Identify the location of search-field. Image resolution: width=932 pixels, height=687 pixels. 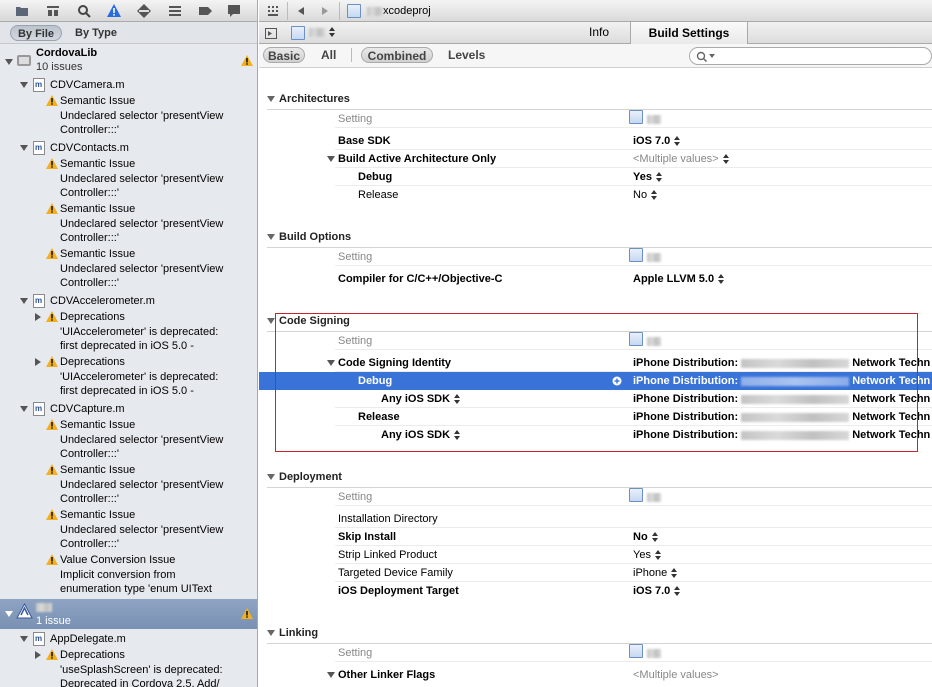
(810, 56).